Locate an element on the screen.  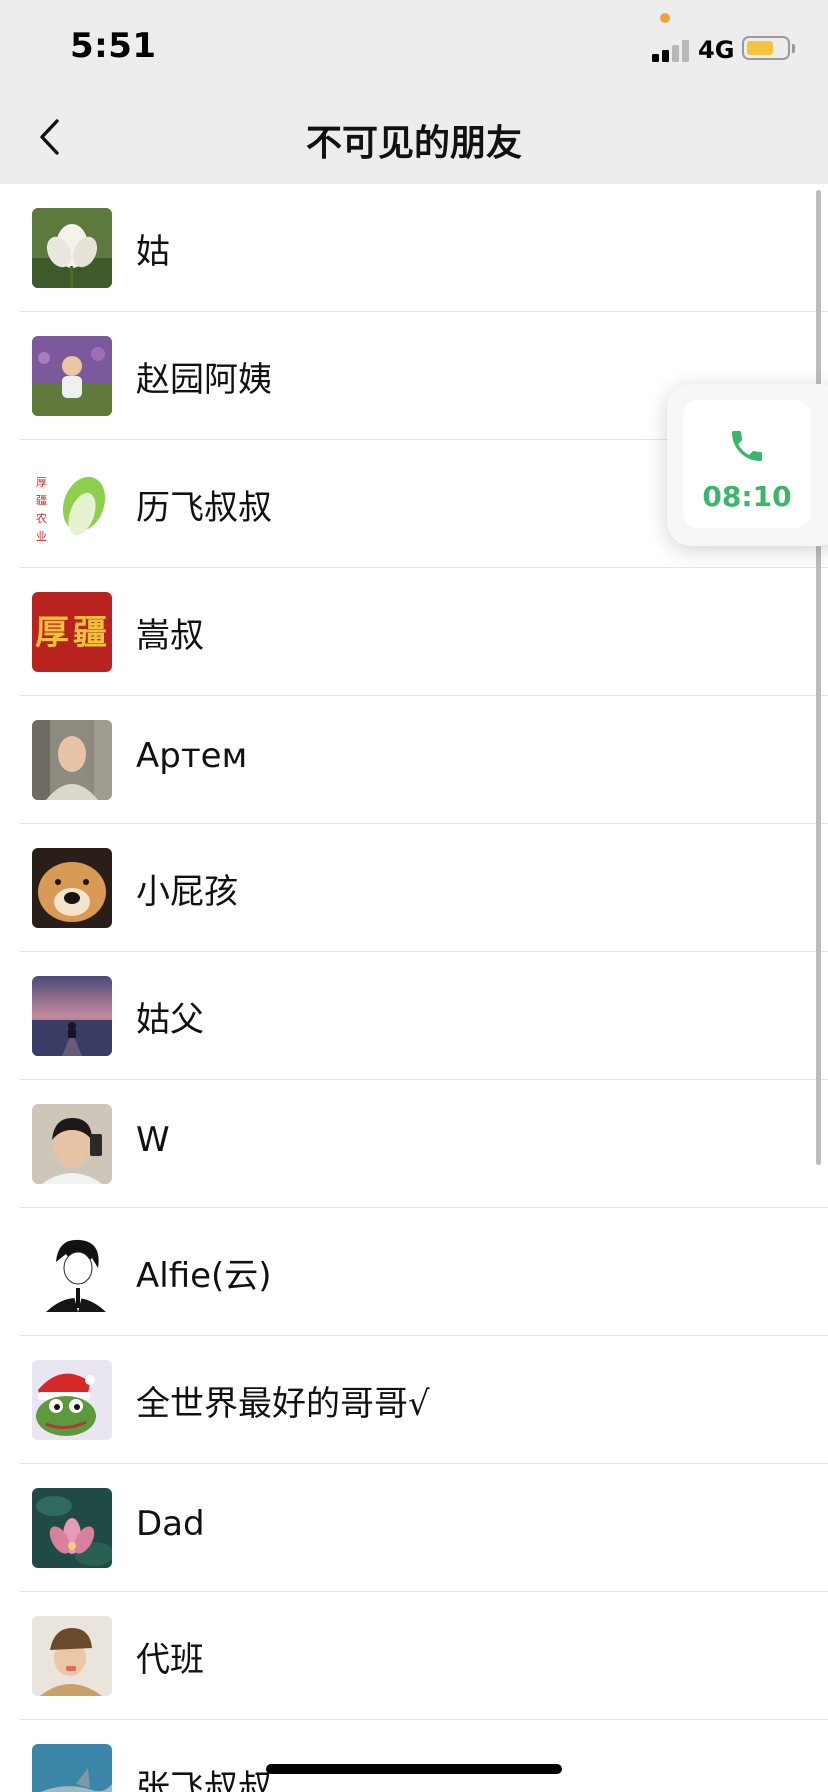
contact-name: Alfie(云) is located at coordinates (204, 1276).